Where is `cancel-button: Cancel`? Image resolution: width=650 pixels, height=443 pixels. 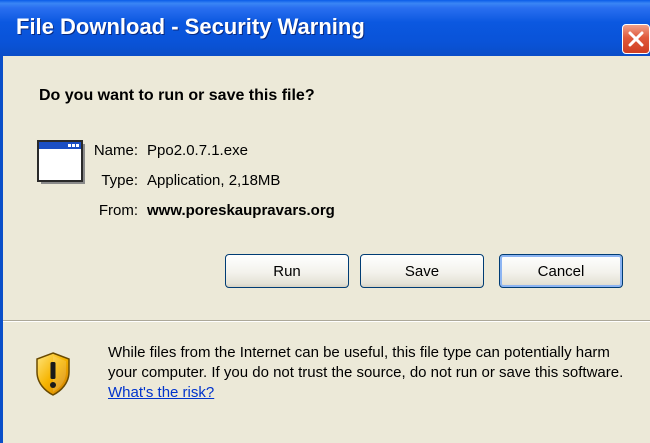
cancel-button: Cancel is located at coordinates (561, 271).